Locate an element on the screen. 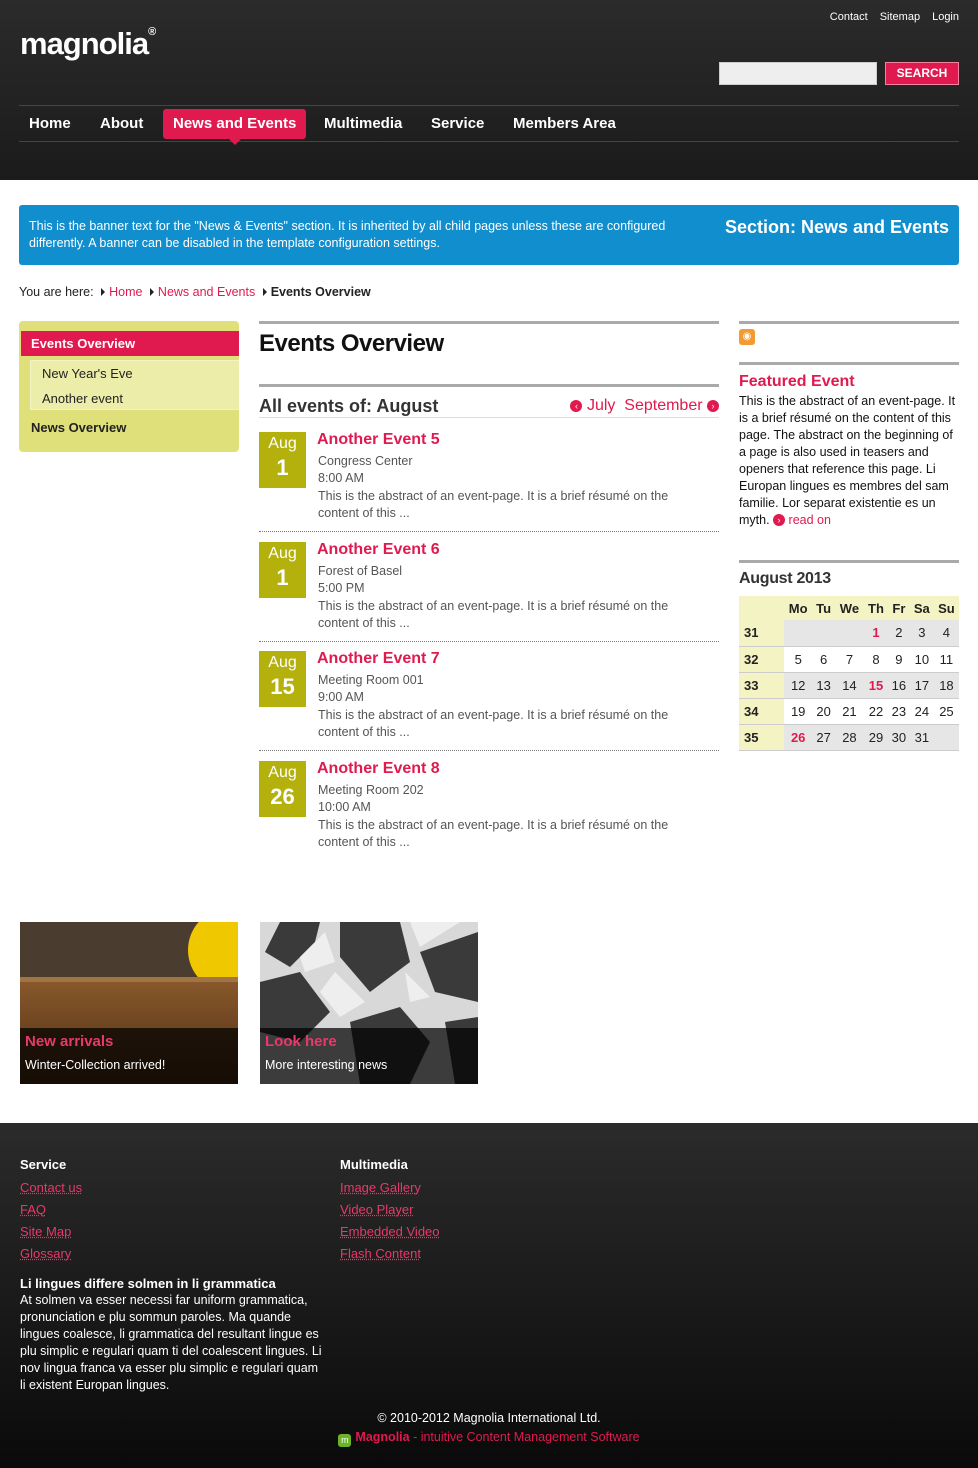 The image size is (978, 1468). event-title-link: Another Event 7 is located at coordinates (378, 659).